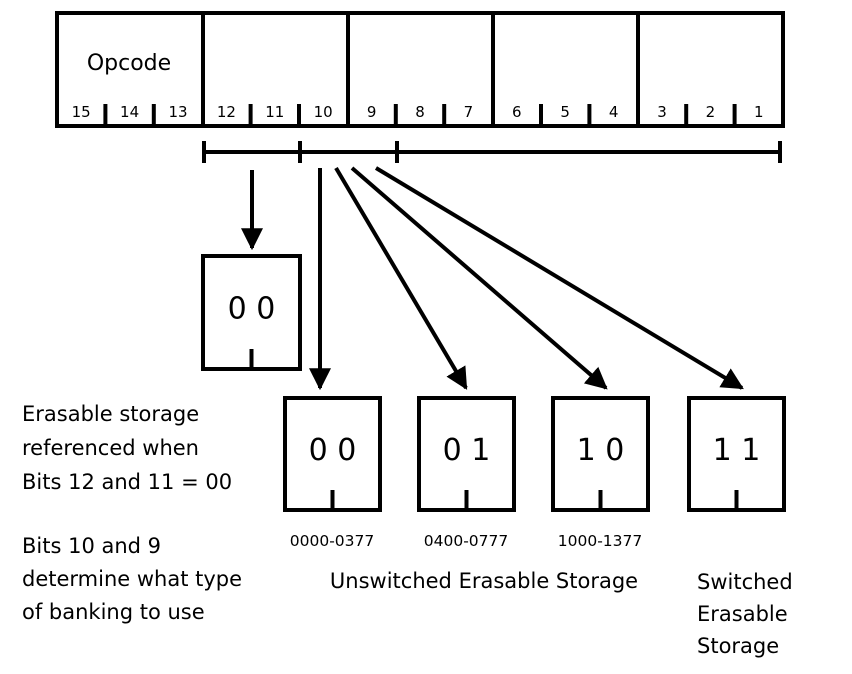 The image size is (852, 674). What do you see at coordinates (737, 450) in the screenshot?
I see `box-value: 1 1` at bounding box center [737, 450].